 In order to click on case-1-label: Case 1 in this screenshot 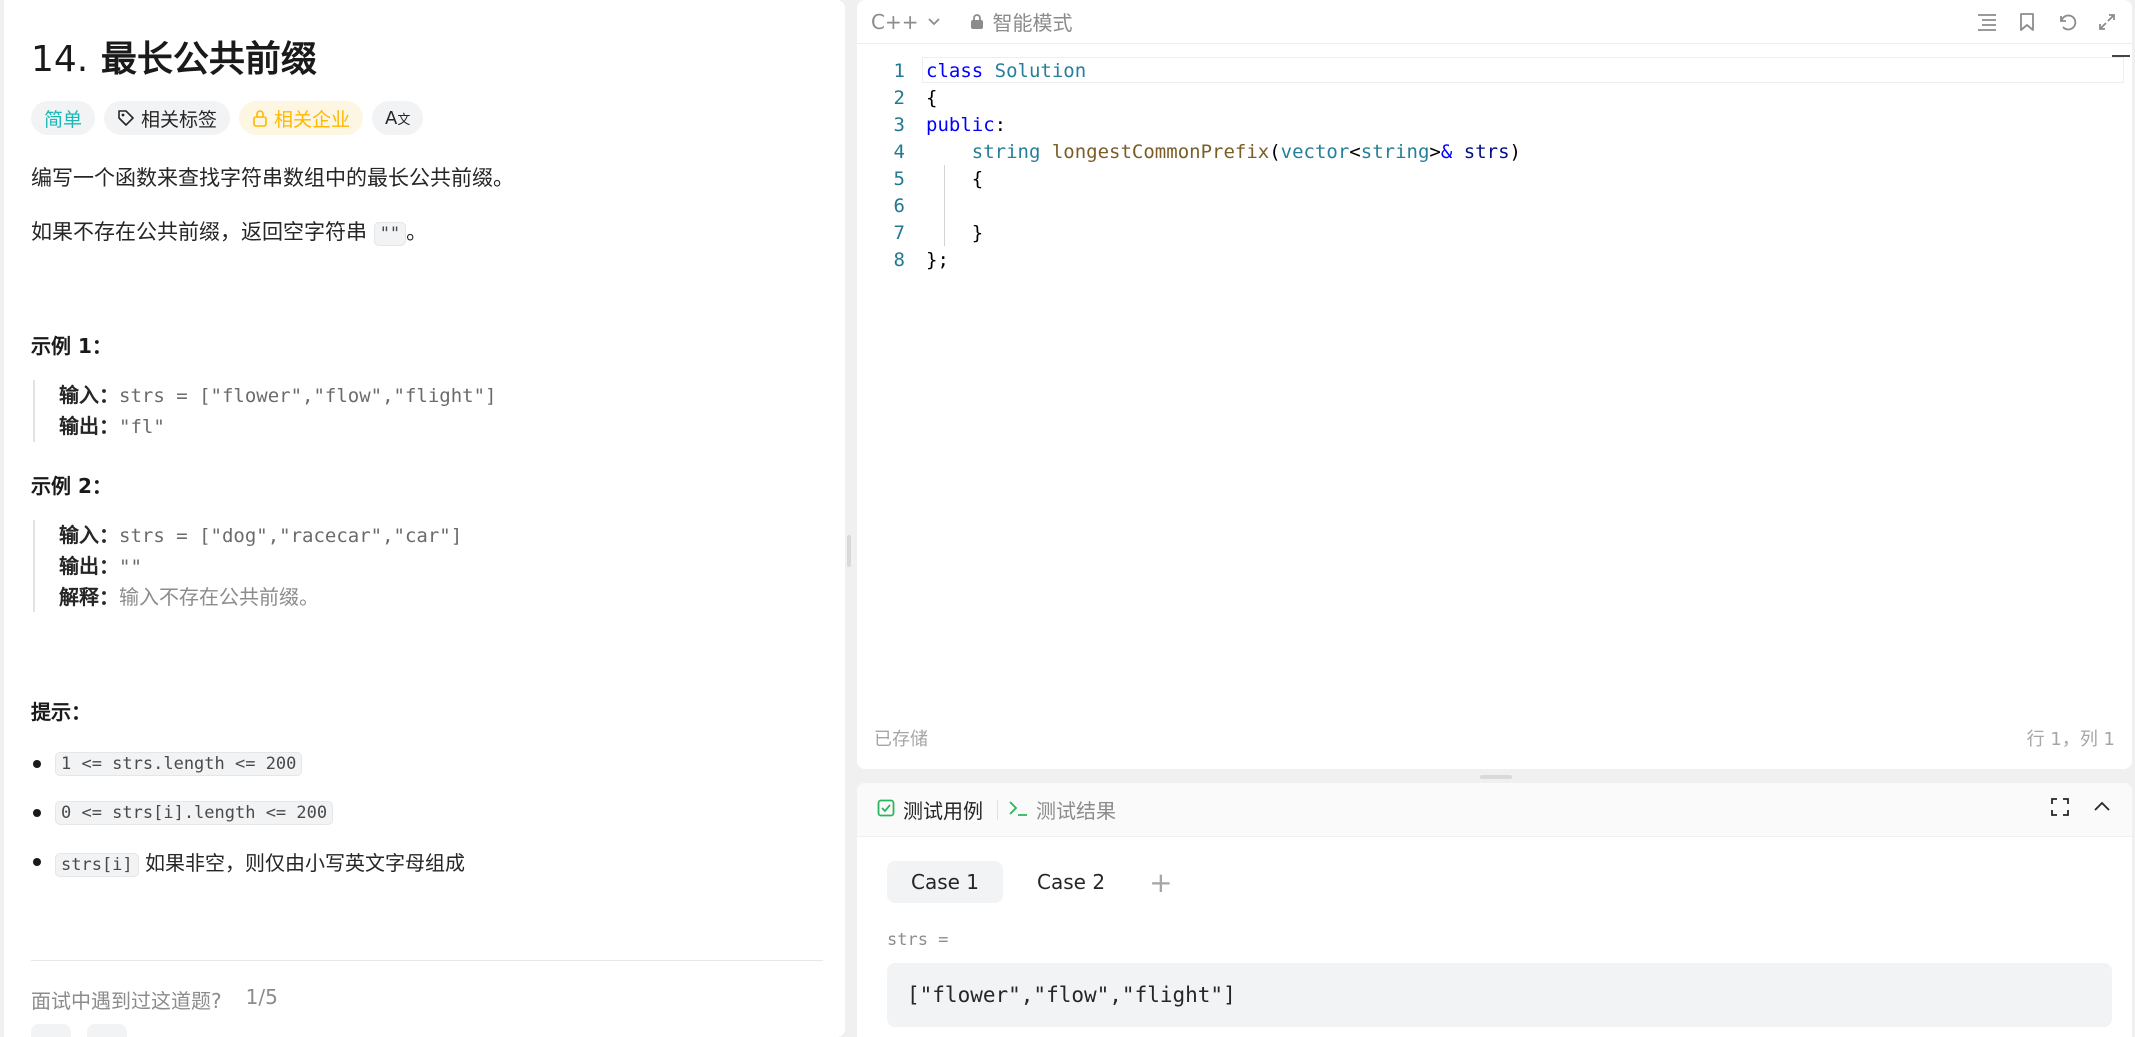, I will do `click(945, 882)`.